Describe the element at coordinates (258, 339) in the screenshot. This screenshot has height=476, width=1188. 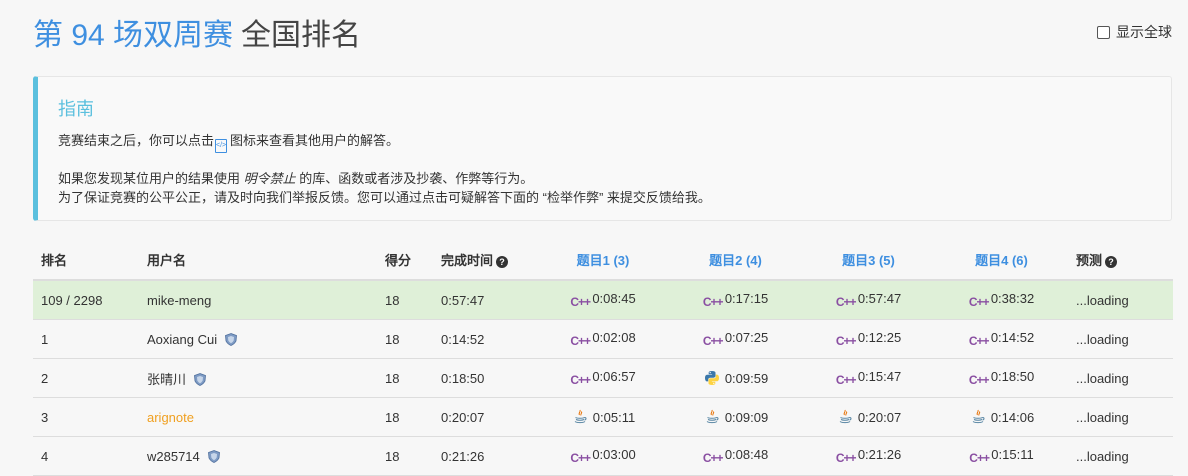
I see `user-cell: Aoxiang Cui` at that location.